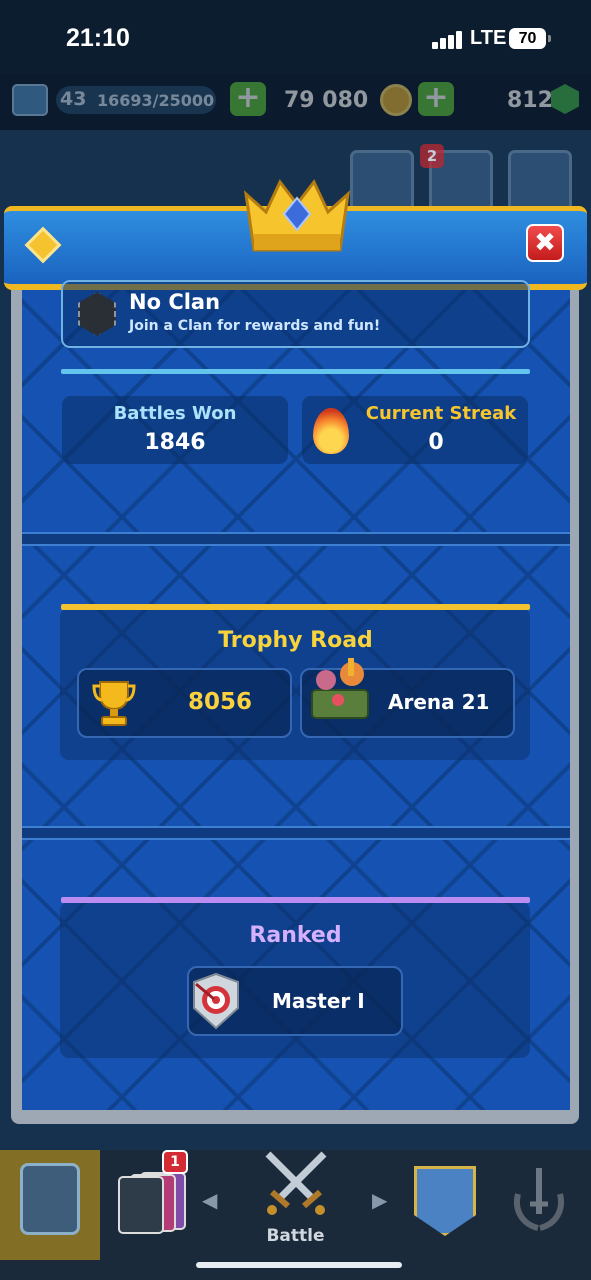 Image resolution: width=591 pixels, height=1280 pixels. I want to click on gem-icon, so click(565, 99).